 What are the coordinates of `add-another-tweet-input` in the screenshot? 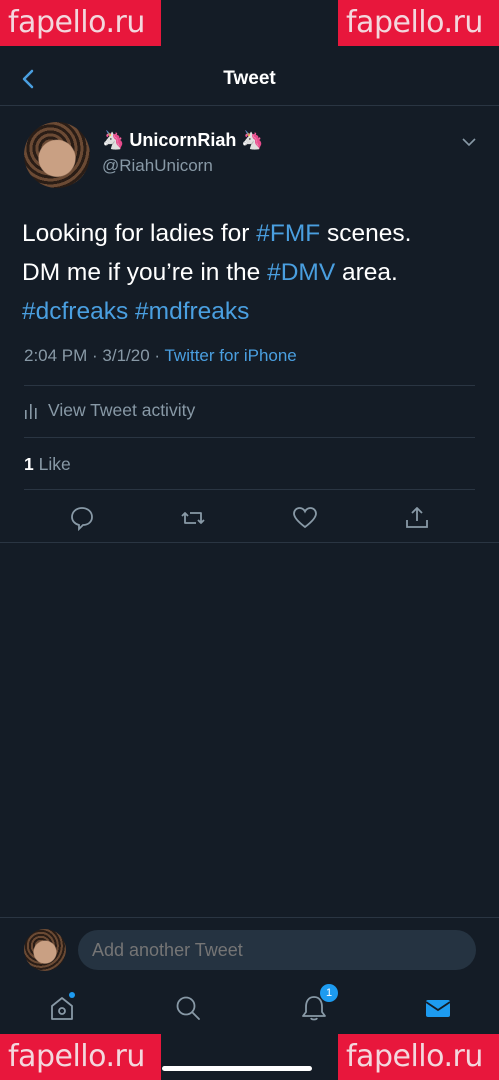 It's located at (277, 950).